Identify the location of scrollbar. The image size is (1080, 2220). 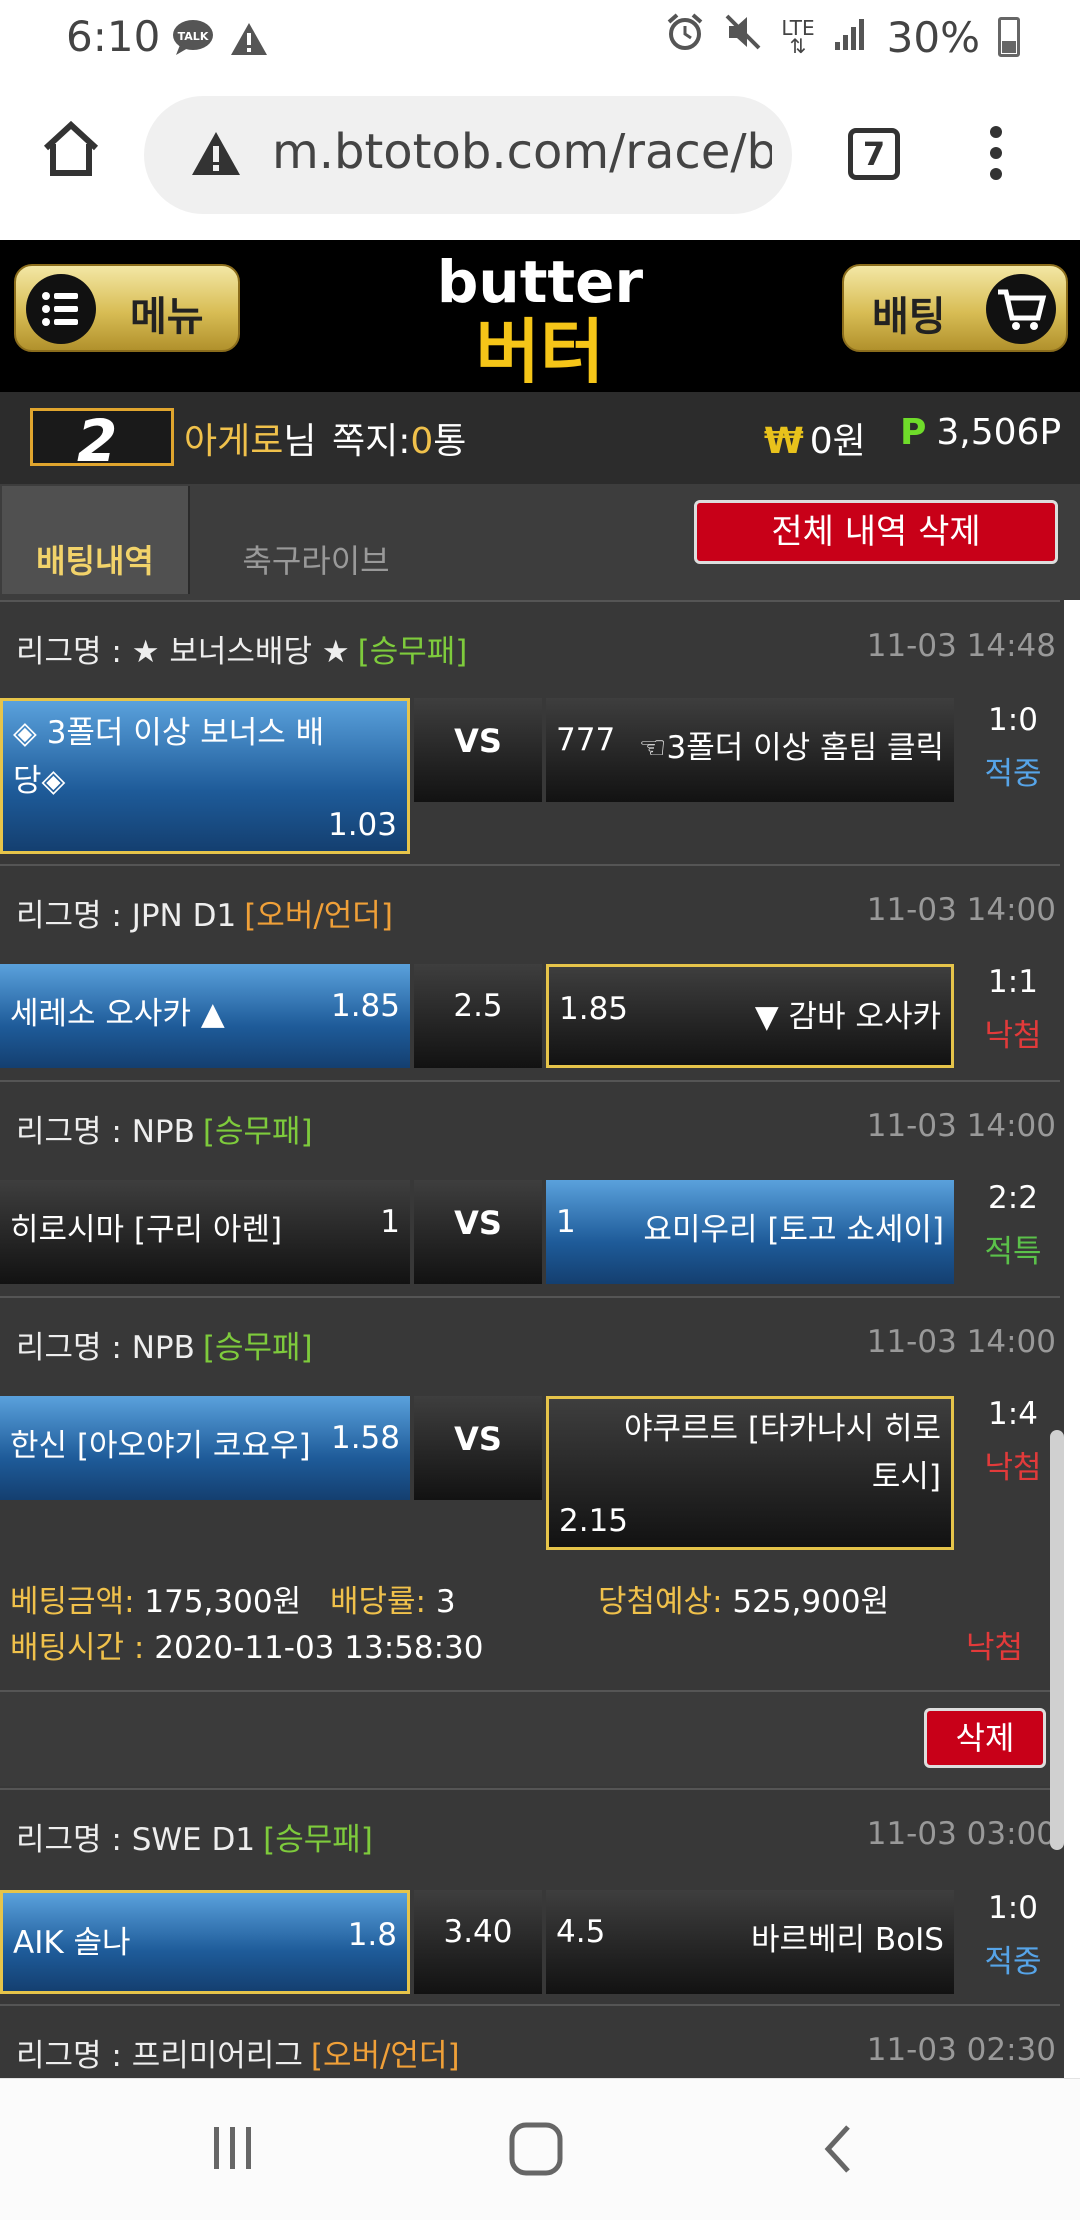
(1057, 1640).